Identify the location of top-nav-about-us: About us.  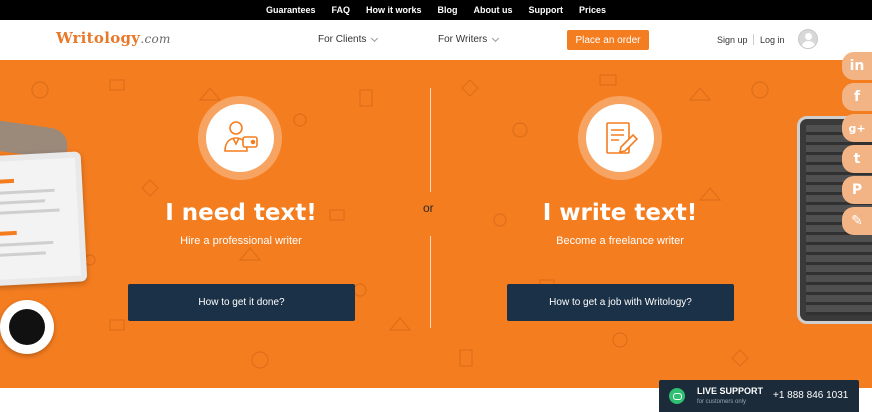
(493, 10).